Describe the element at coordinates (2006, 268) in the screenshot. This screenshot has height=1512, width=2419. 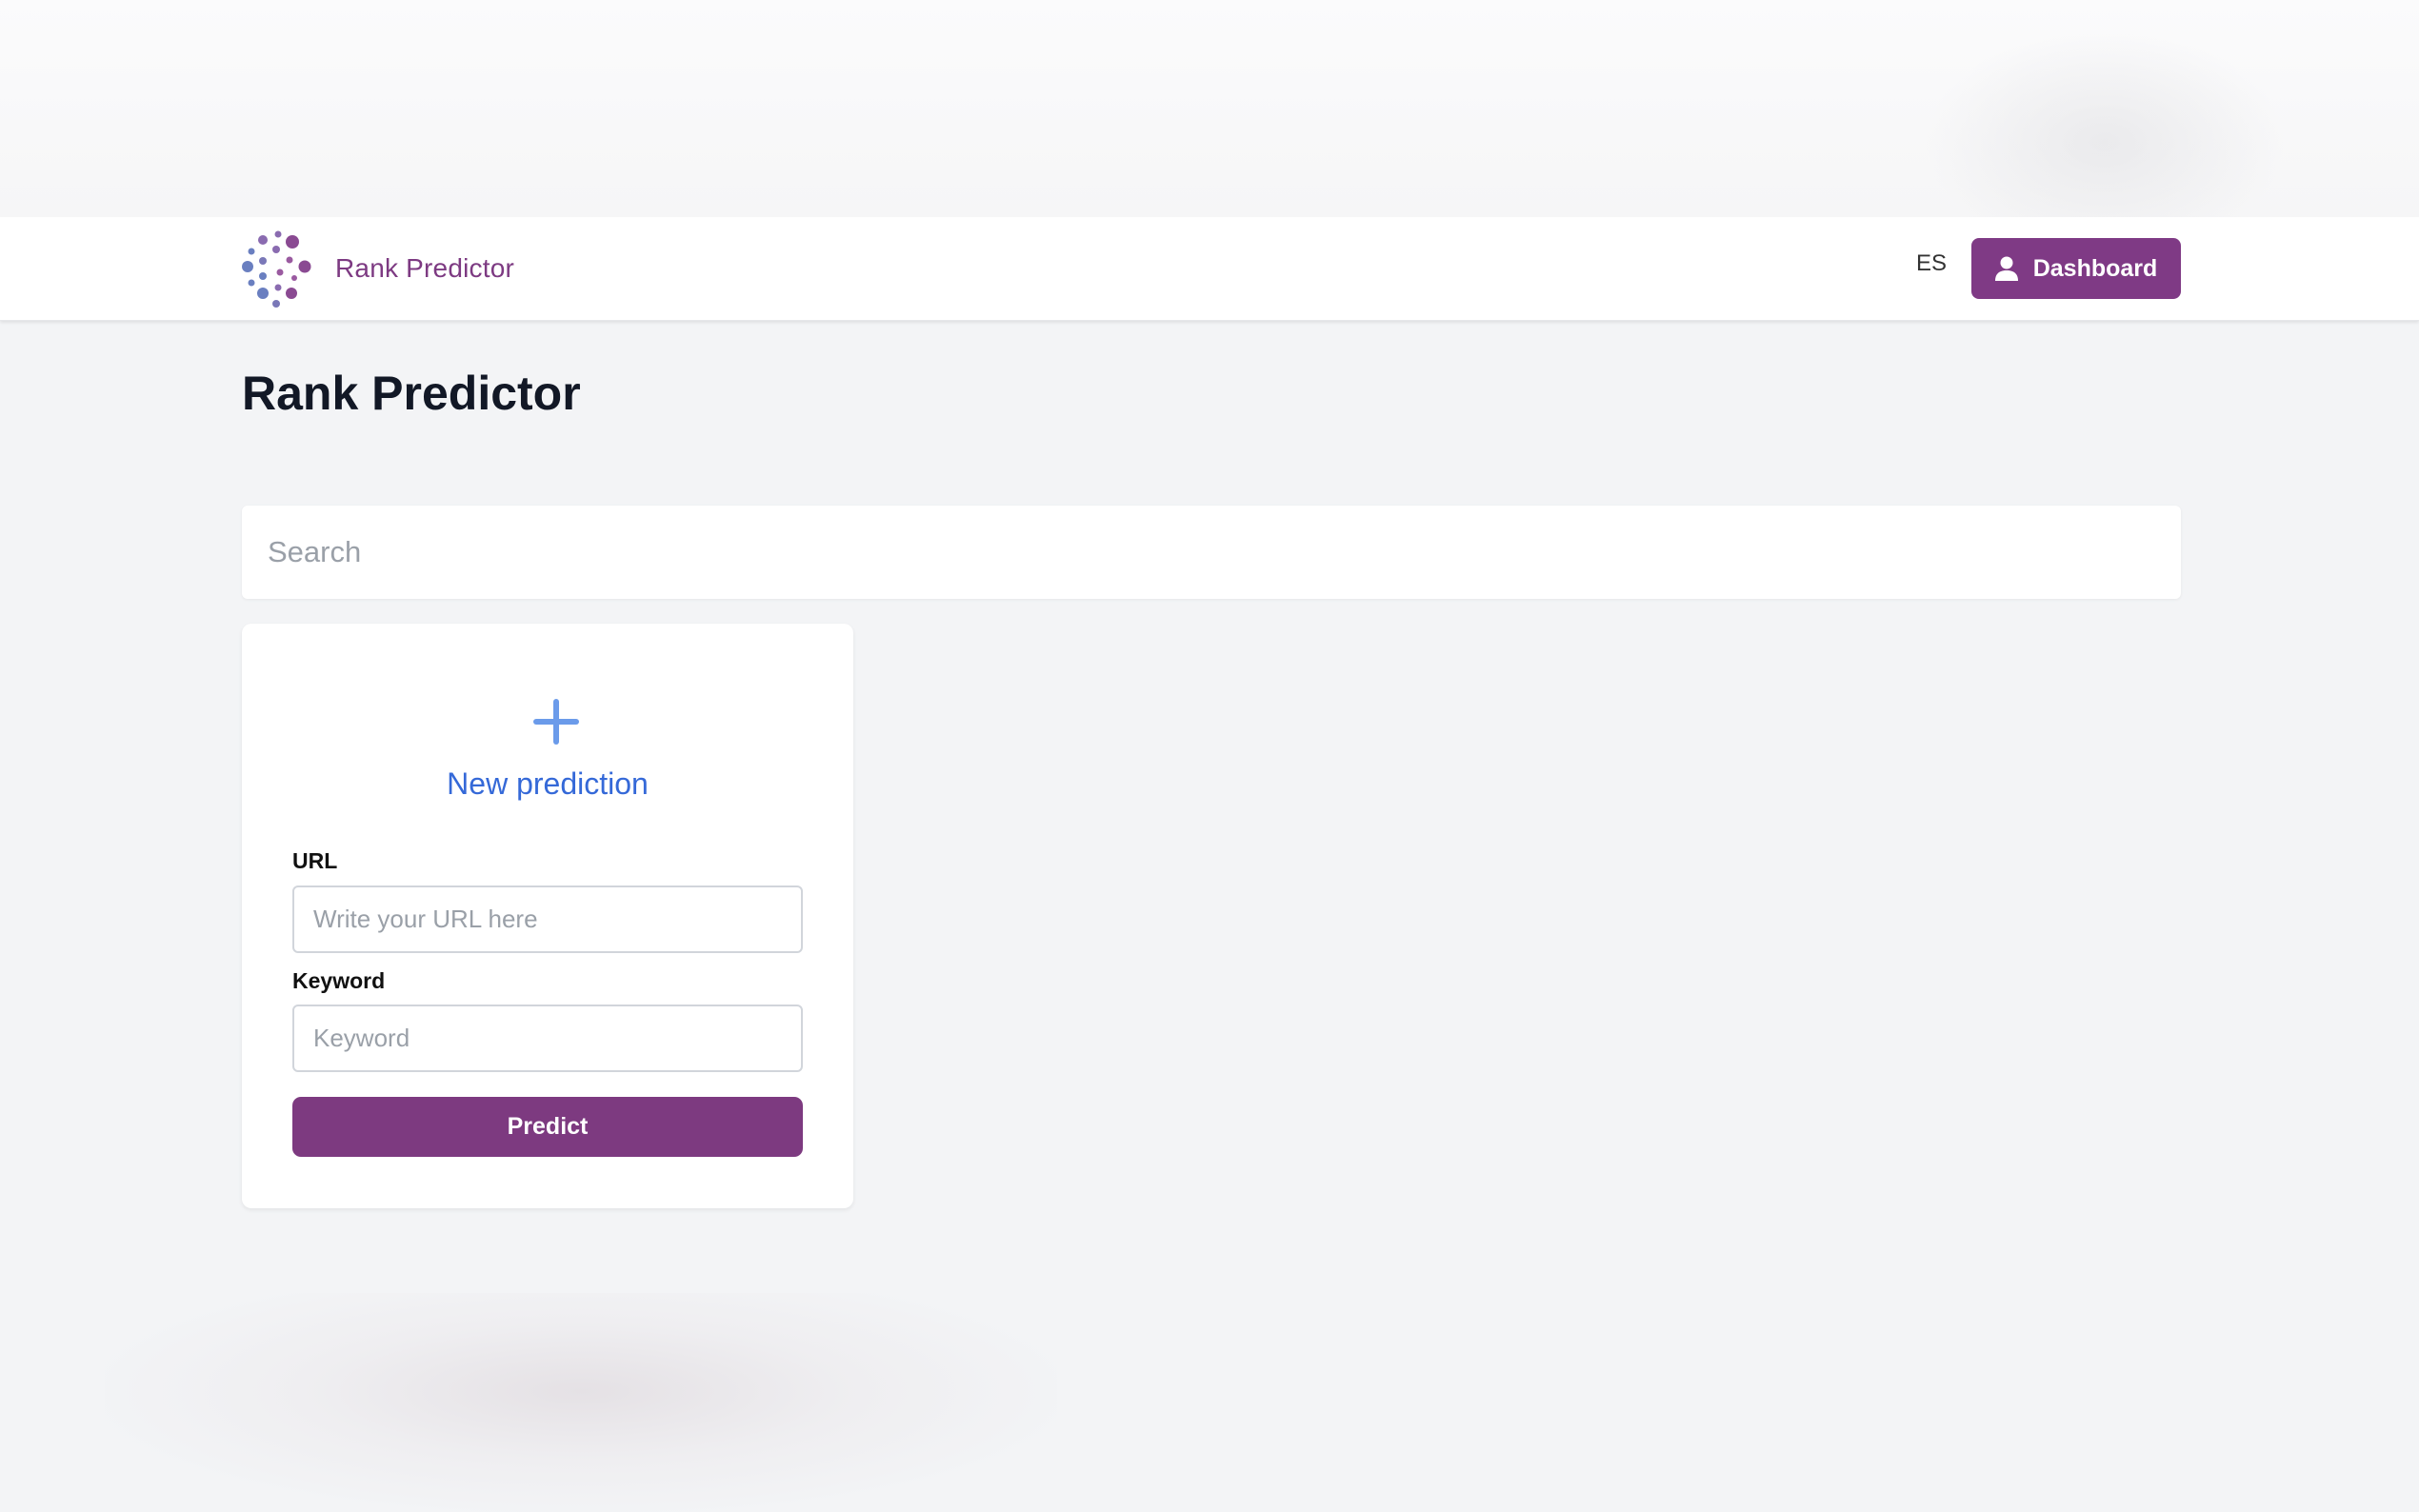
I see `user-icon` at that location.